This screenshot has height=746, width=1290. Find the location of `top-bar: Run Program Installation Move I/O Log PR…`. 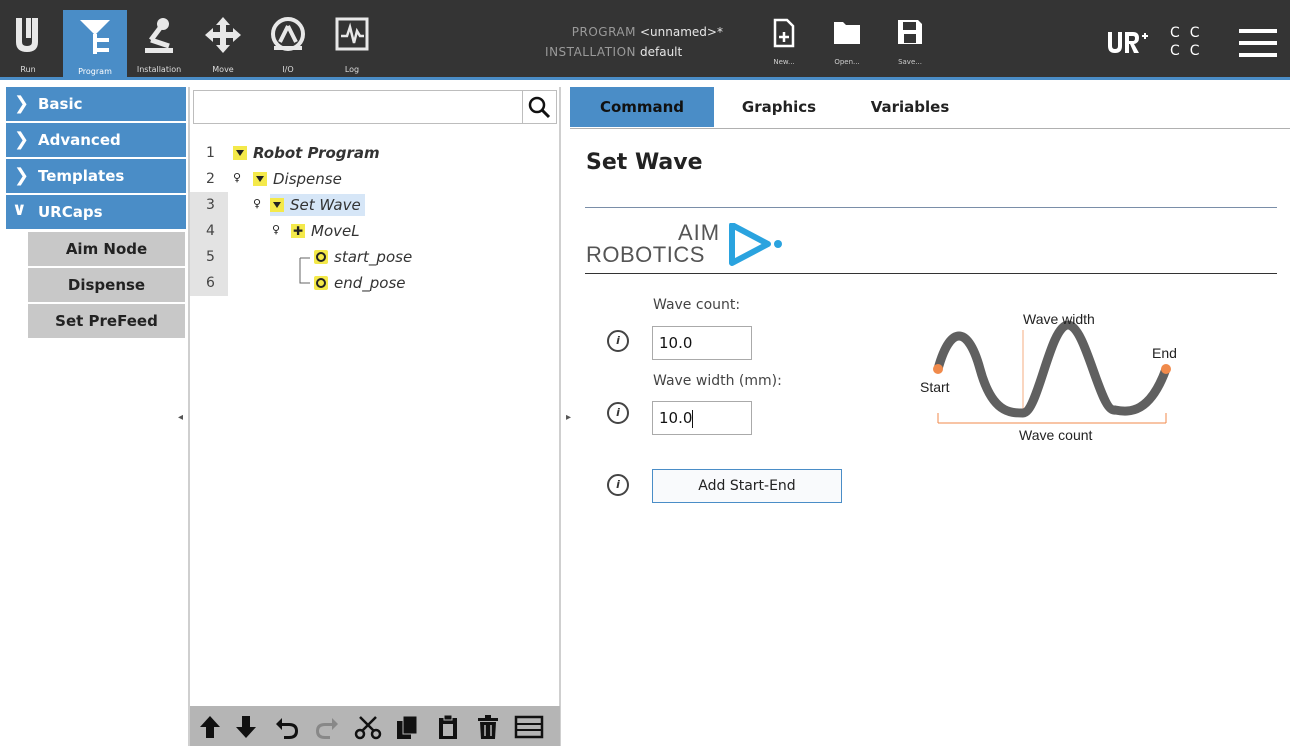

top-bar: Run Program Installation Move I/O Log PR… is located at coordinates (645, 40).